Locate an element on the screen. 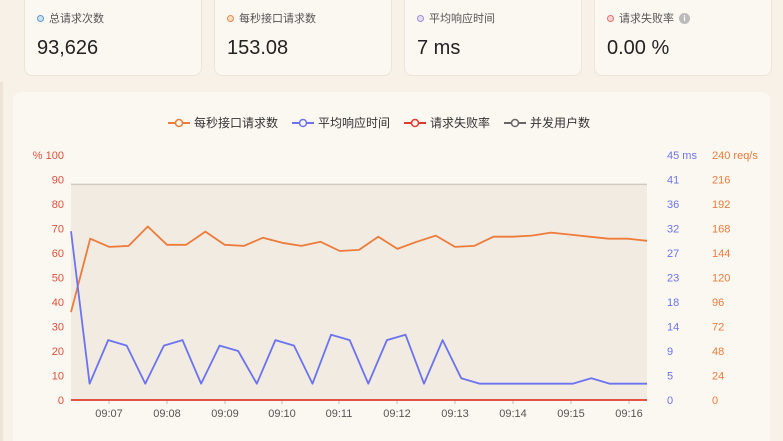 Image resolution: width=783 pixels, height=441 pixels. y-tick-label-ms: 41 is located at coordinates (673, 181).